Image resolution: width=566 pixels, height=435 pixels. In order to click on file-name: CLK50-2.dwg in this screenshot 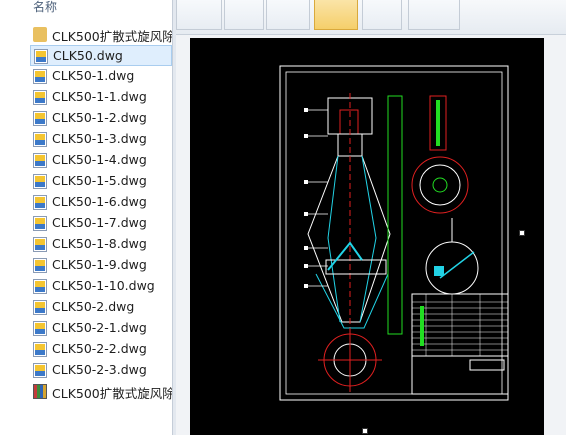, I will do `click(93, 306)`.